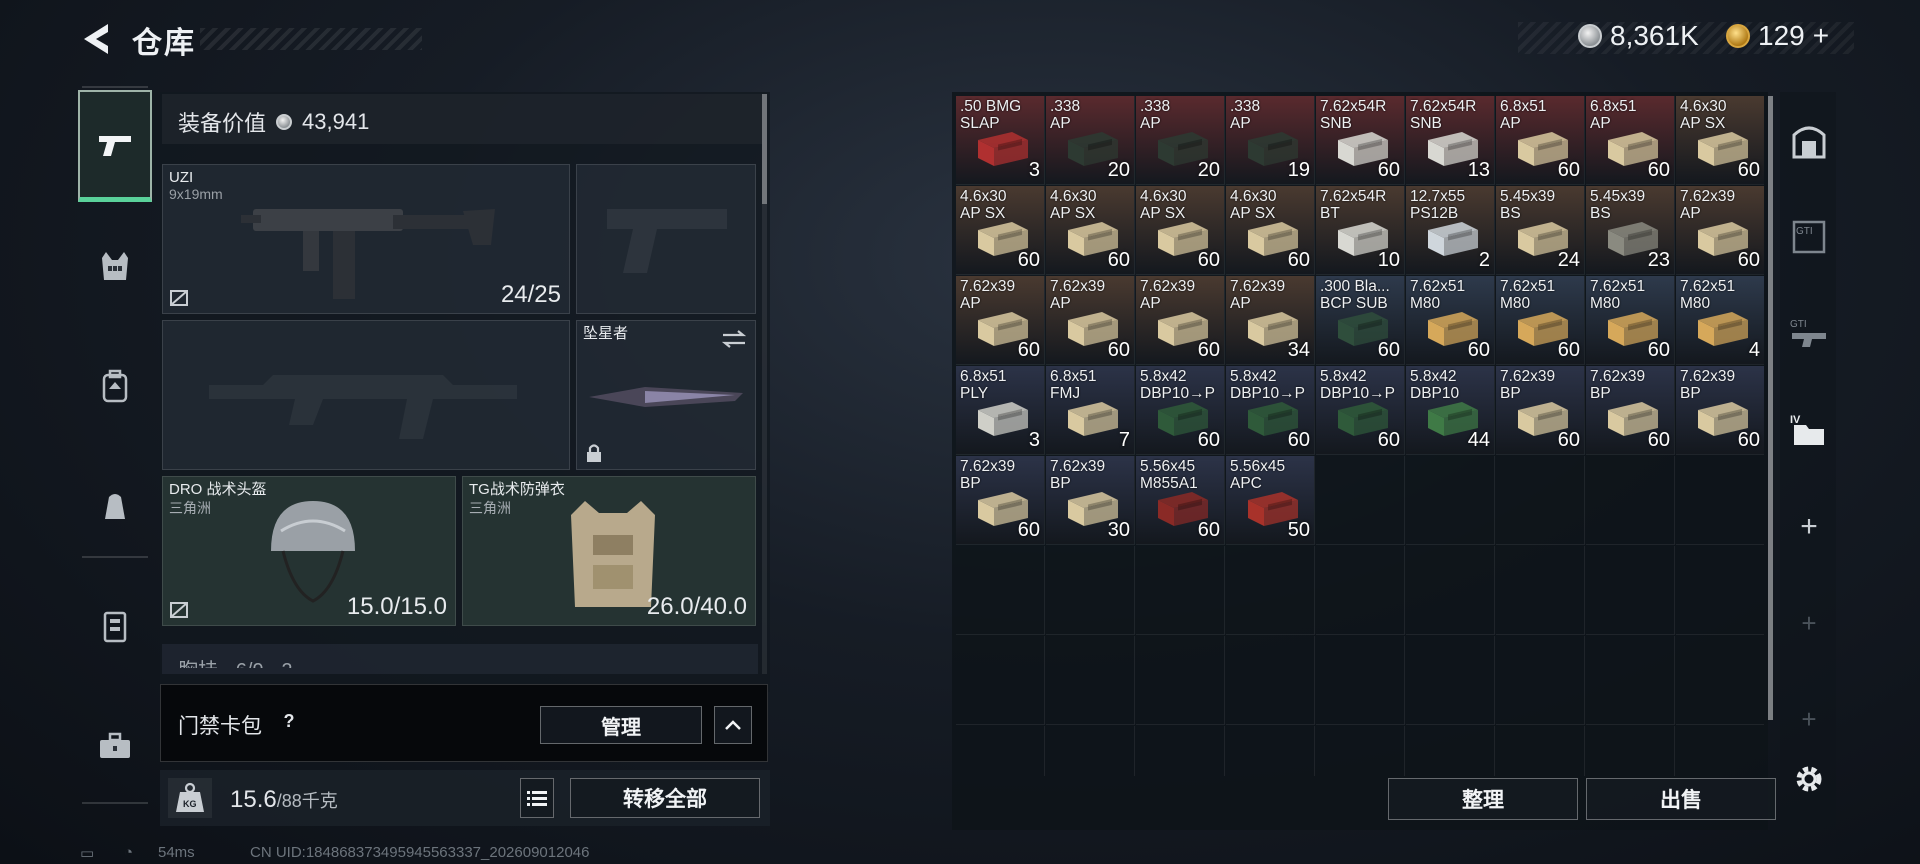  What do you see at coordinates (1809, 527) in the screenshot?
I see `side-add-container: +` at bounding box center [1809, 527].